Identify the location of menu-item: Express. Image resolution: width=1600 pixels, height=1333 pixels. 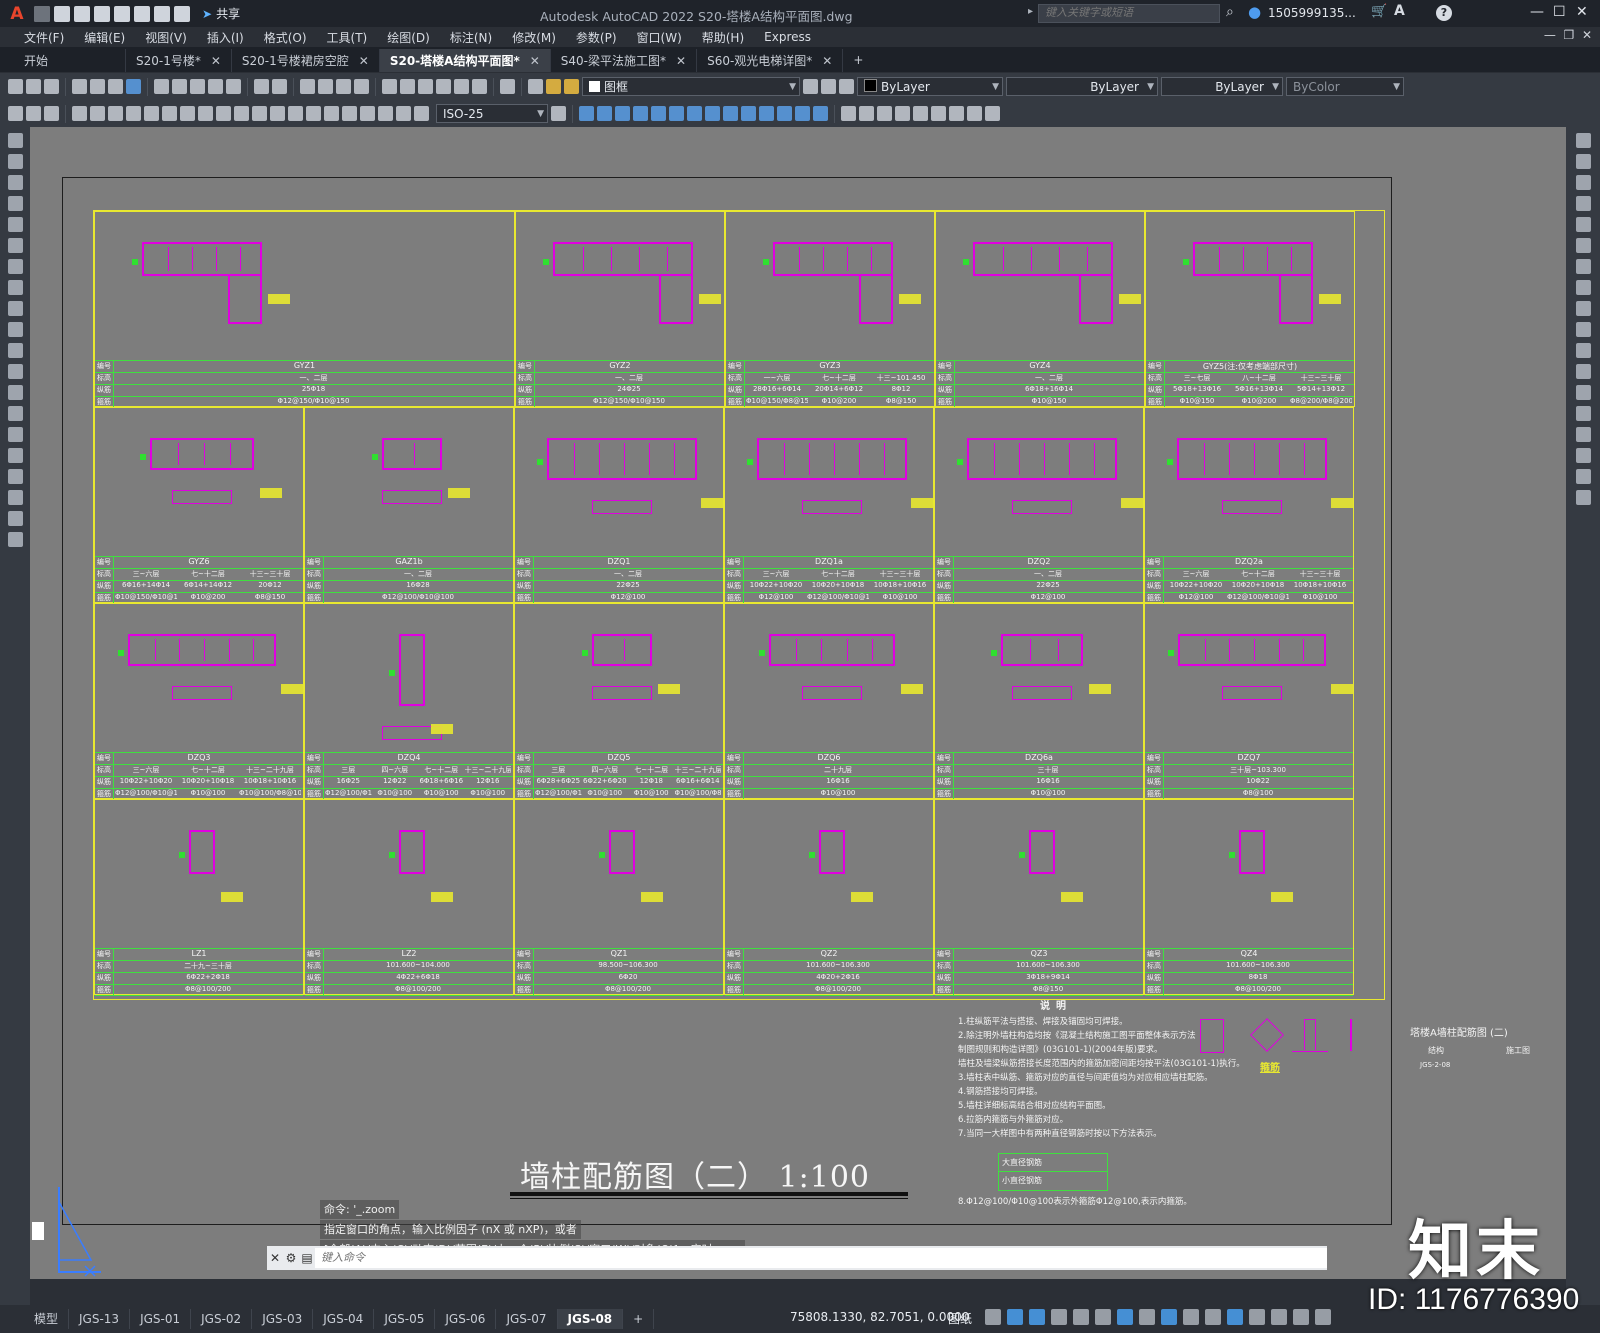
(787, 37).